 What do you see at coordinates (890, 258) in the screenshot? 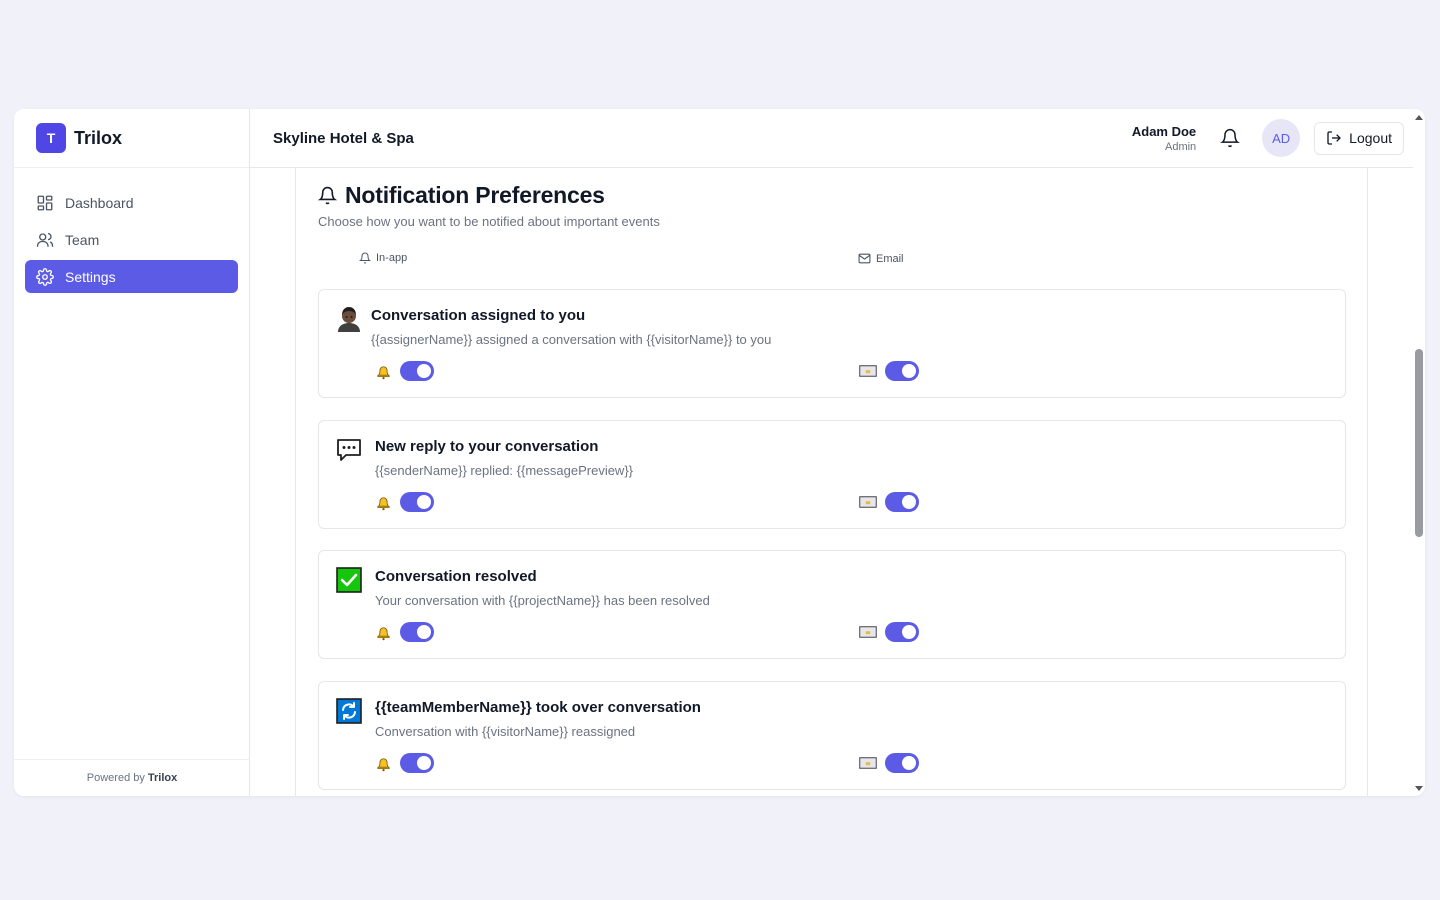
I see `column-label: Email` at bounding box center [890, 258].